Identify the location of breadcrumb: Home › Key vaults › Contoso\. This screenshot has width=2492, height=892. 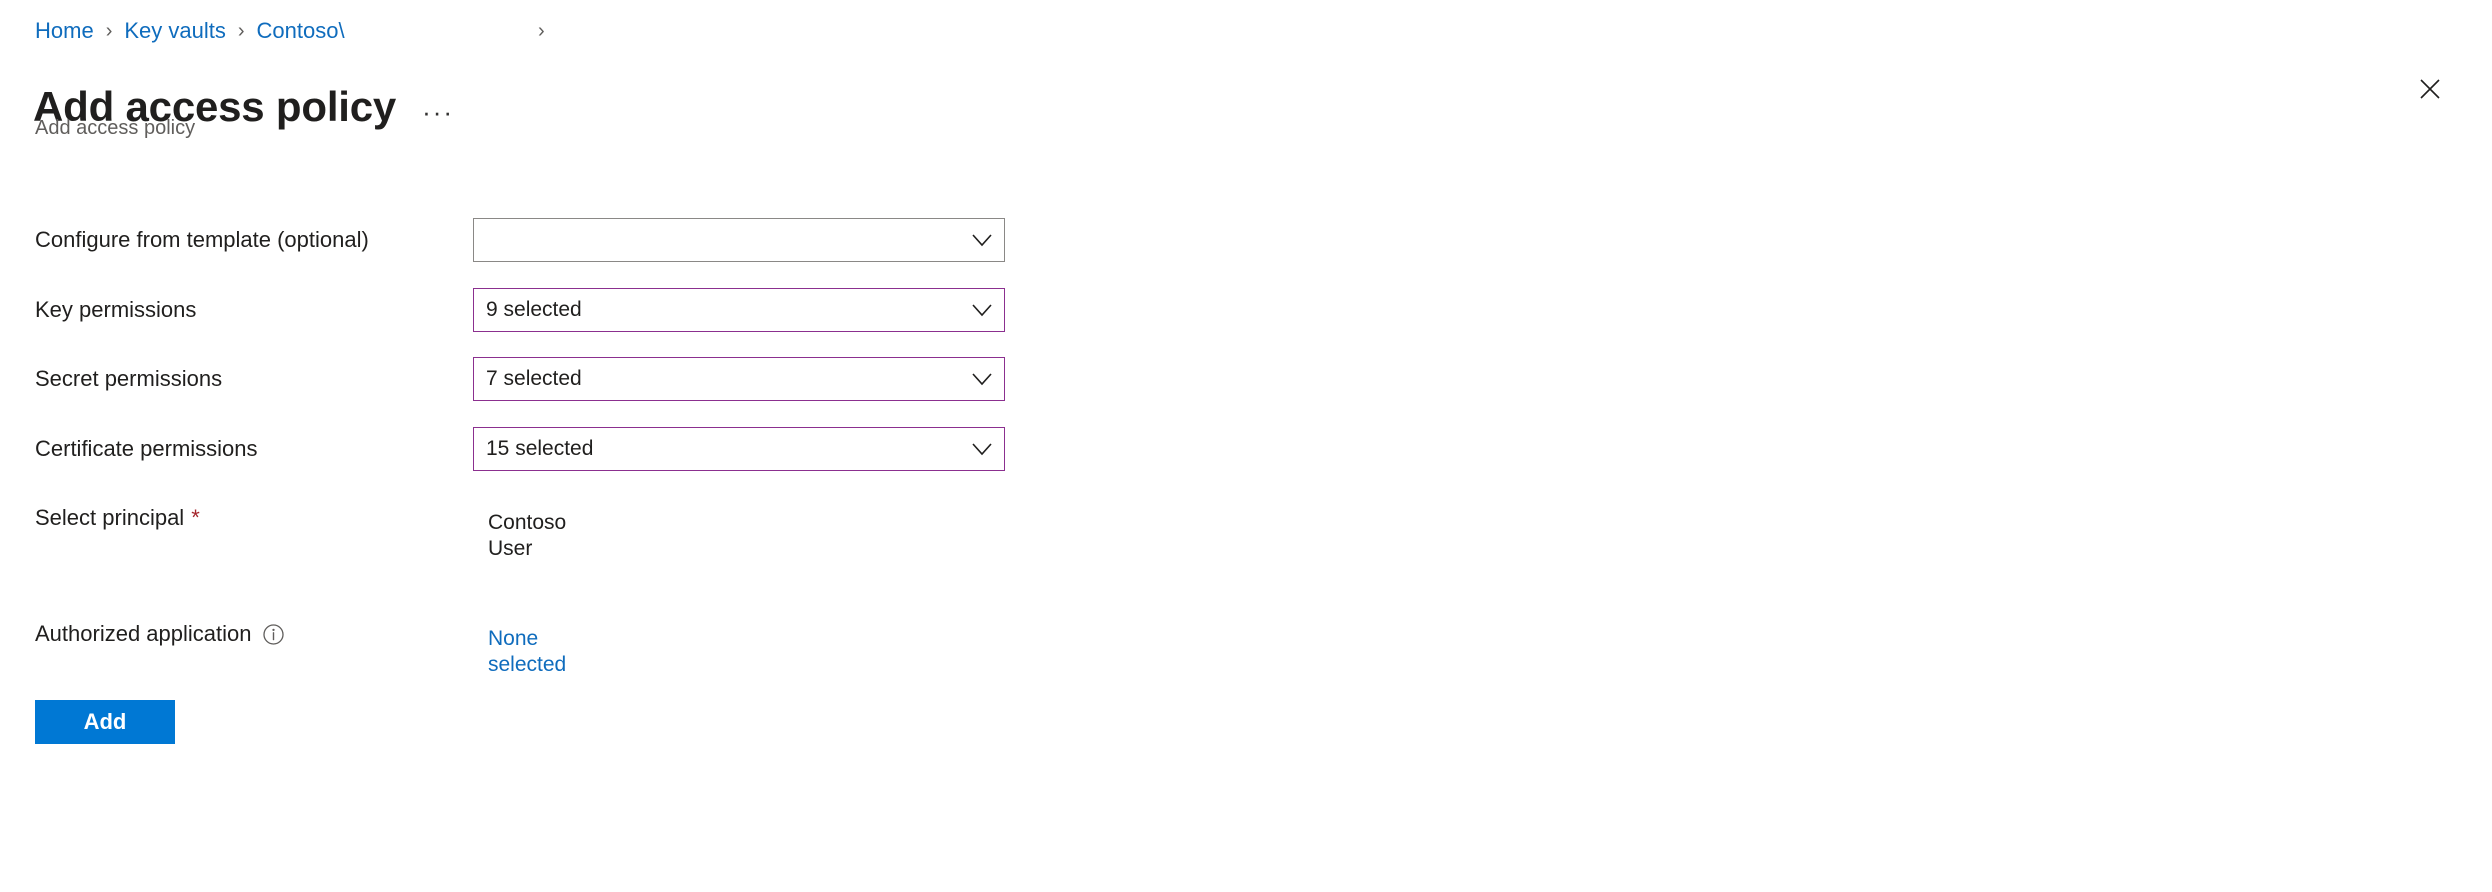
(190, 31).